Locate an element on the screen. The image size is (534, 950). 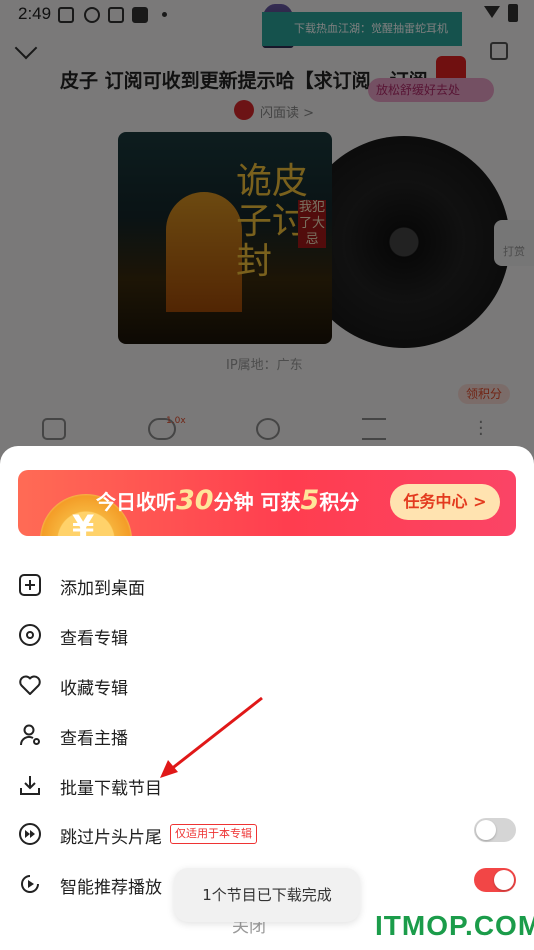
menu-label: 查看专辑 is located at coordinates (94, 639).